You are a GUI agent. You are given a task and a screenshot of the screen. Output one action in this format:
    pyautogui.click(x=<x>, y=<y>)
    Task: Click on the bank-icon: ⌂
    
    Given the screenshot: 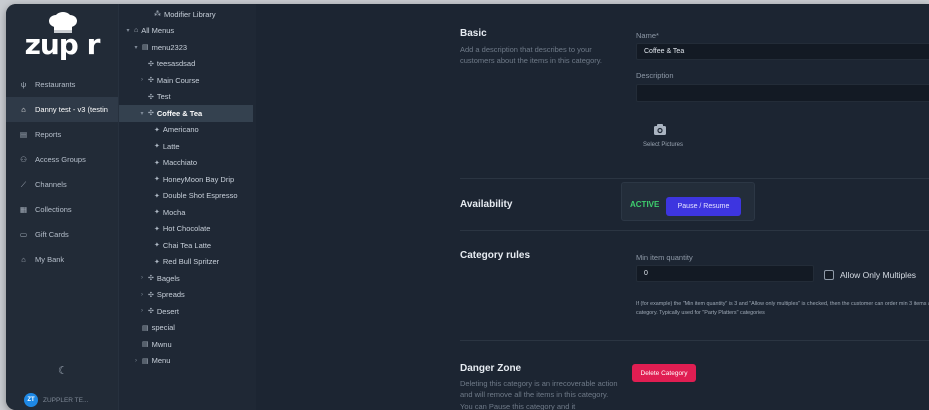 What is the action you would take?
    pyautogui.click(x=23, y=259)
    